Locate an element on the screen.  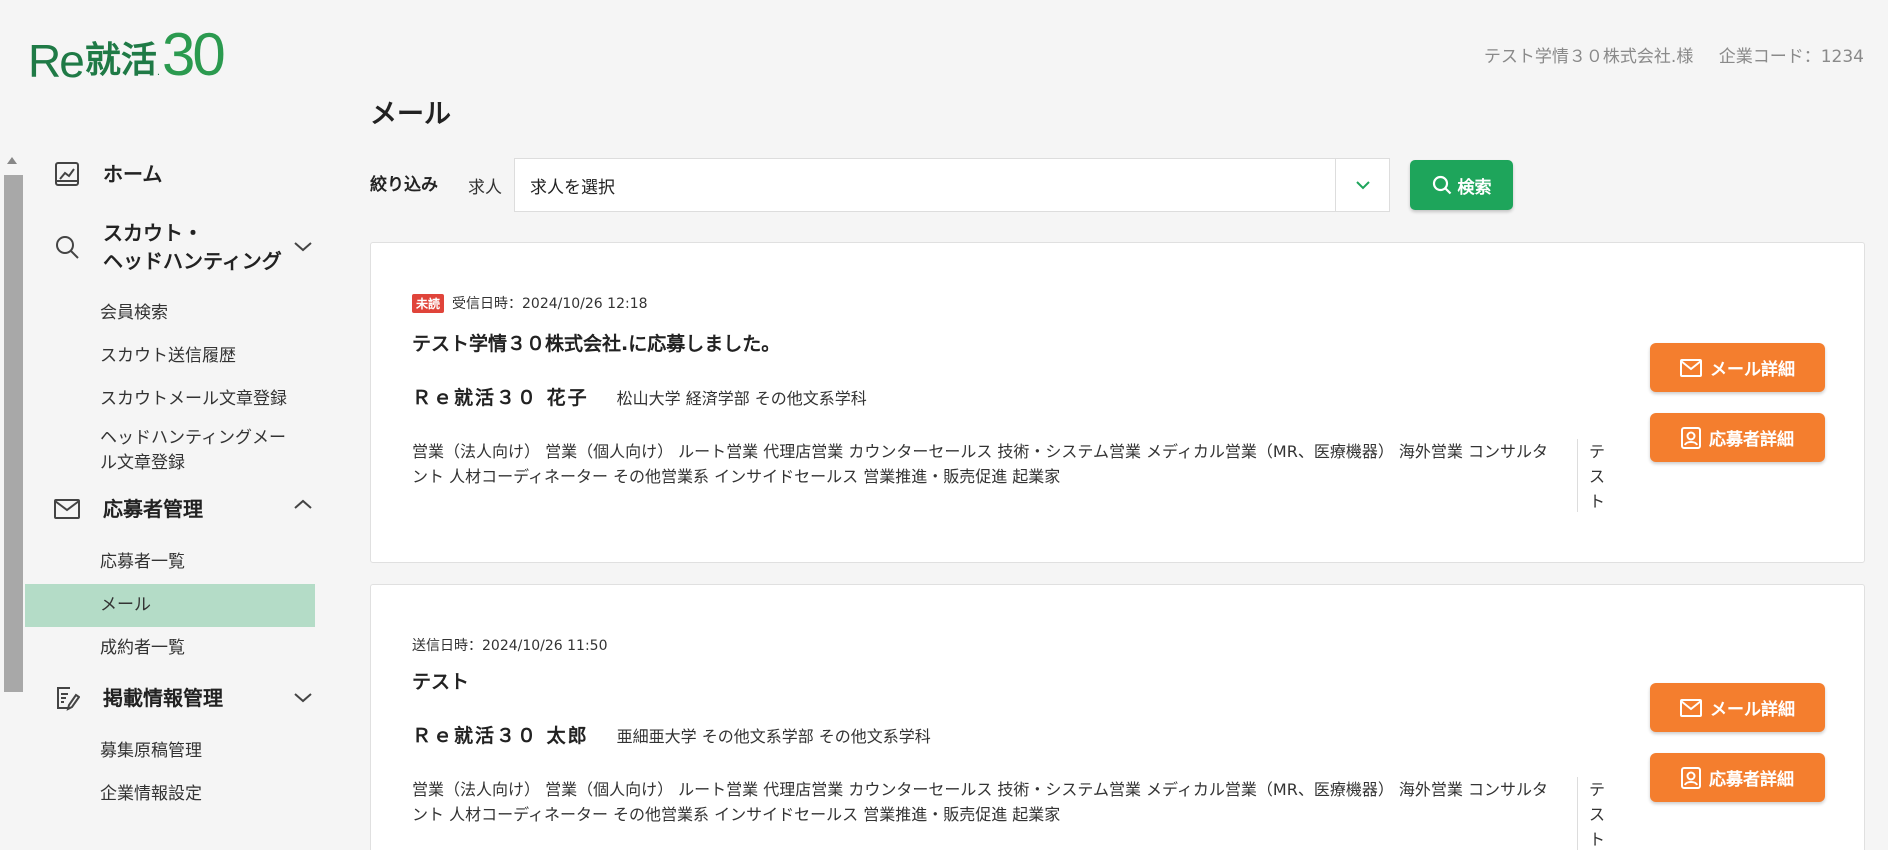
scroll-thumb is located at coordinates (13, 433).